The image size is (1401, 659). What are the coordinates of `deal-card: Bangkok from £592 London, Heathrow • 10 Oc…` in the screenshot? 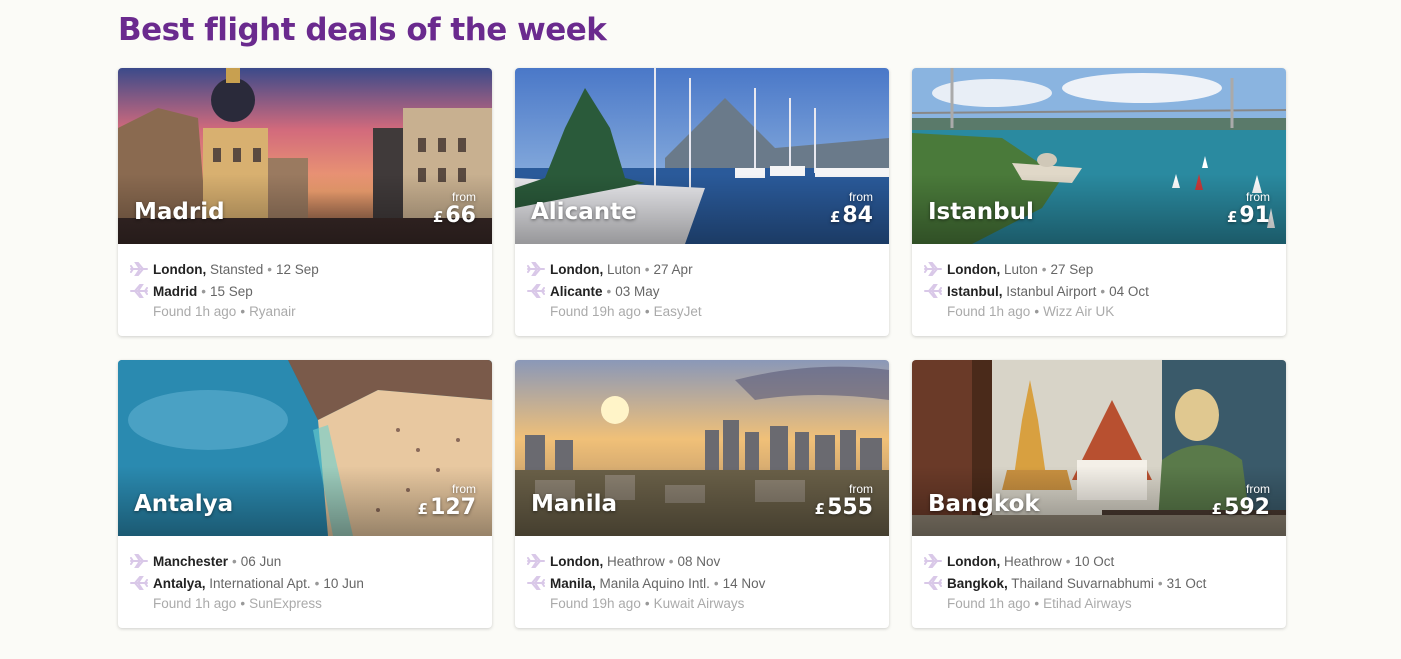 It's located at (1099, 494).